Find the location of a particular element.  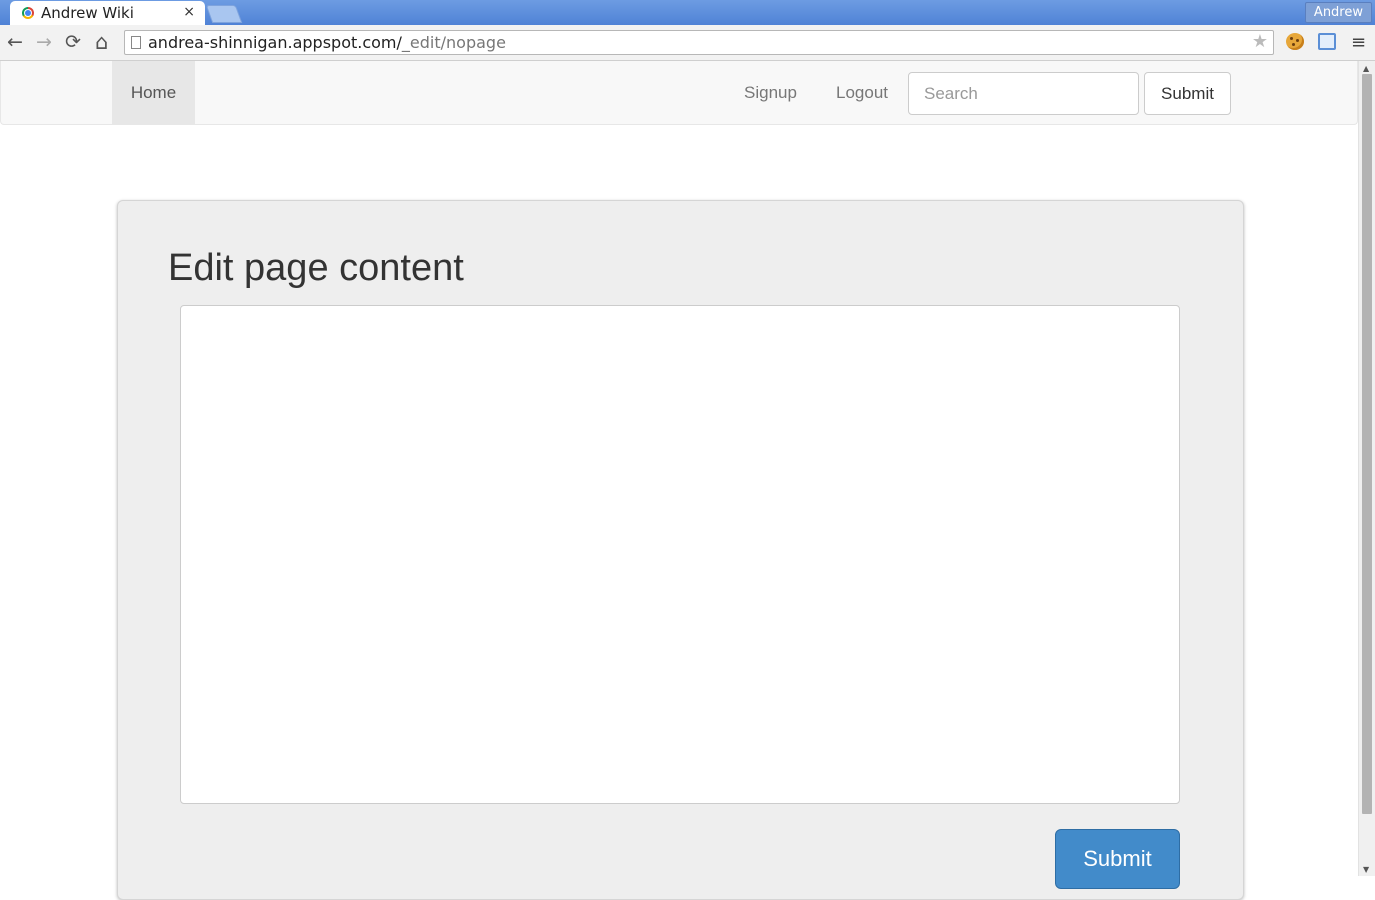

browser-tab-strip: Andrew Wiki × Andrew is located at coordinates (687, 12).